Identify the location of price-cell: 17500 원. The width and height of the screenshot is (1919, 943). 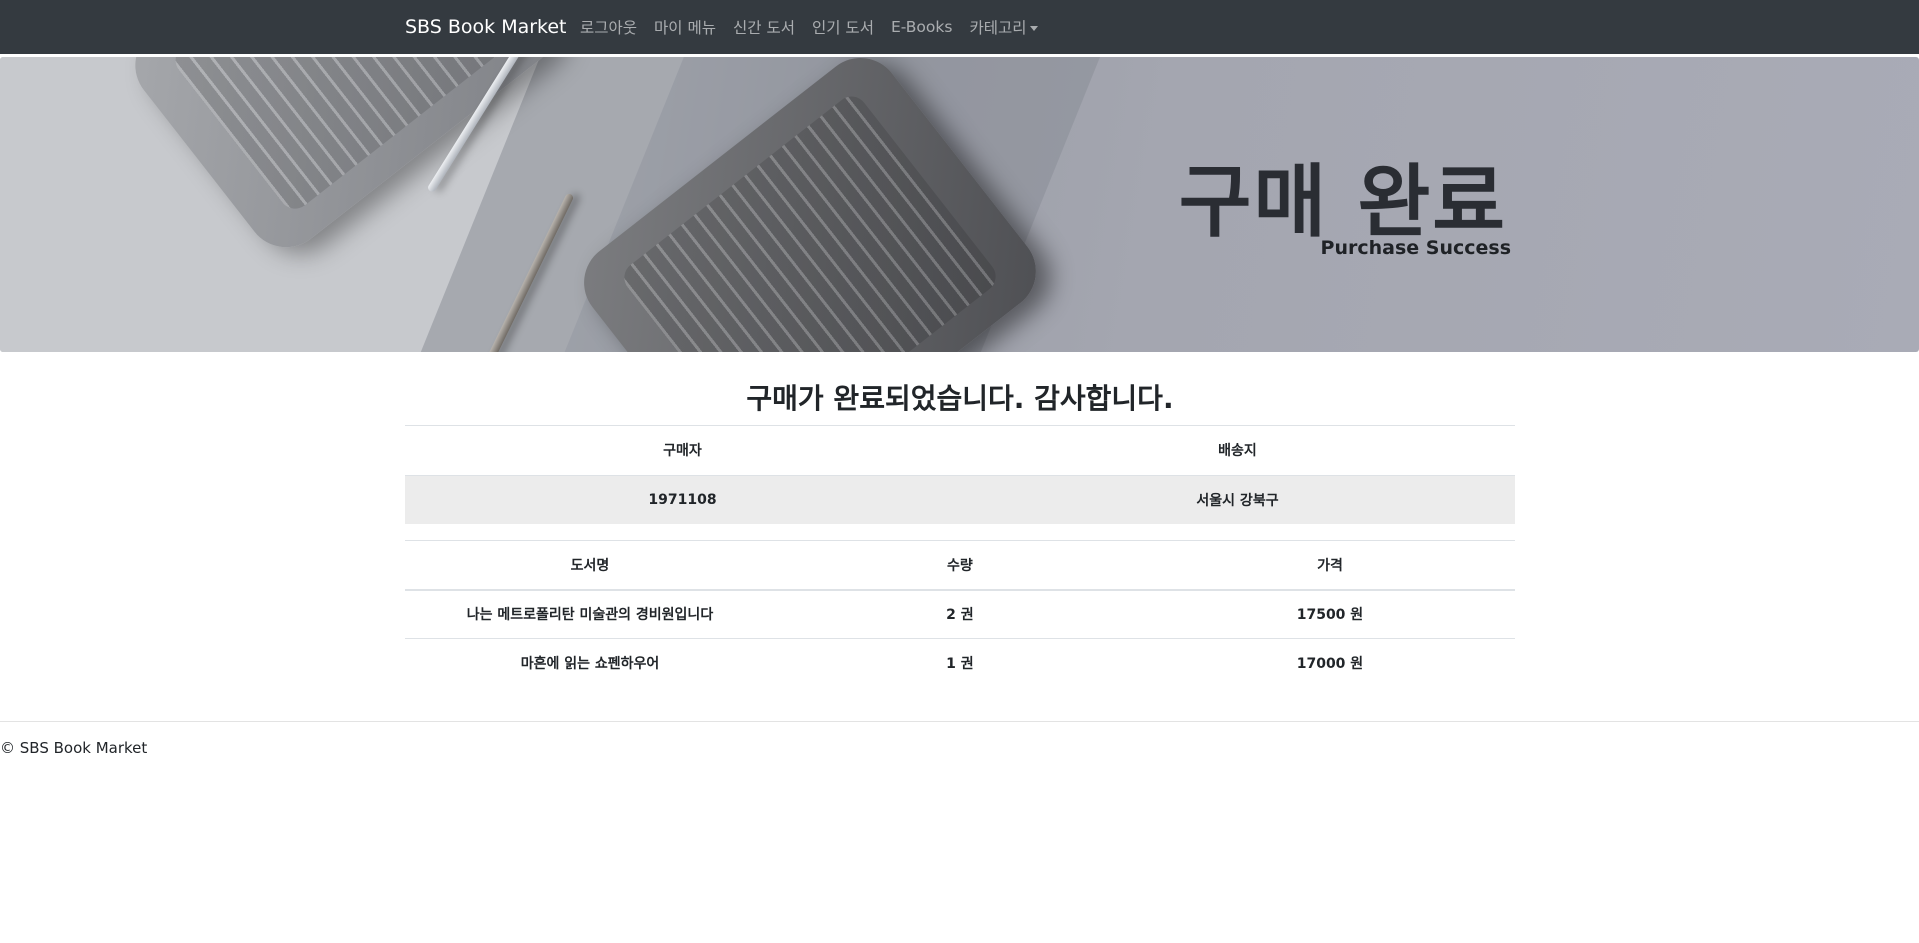
(1330, 615).